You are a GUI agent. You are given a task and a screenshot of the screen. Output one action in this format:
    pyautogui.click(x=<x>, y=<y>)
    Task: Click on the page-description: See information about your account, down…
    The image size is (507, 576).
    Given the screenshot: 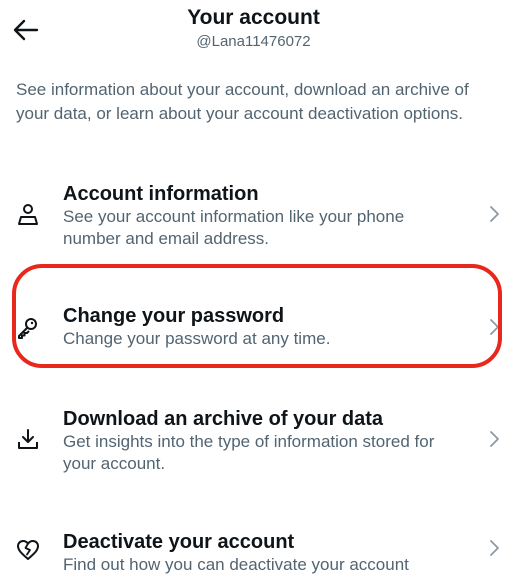 What is the action you would take?
    pyautogui.click(x=242, y=101)
    